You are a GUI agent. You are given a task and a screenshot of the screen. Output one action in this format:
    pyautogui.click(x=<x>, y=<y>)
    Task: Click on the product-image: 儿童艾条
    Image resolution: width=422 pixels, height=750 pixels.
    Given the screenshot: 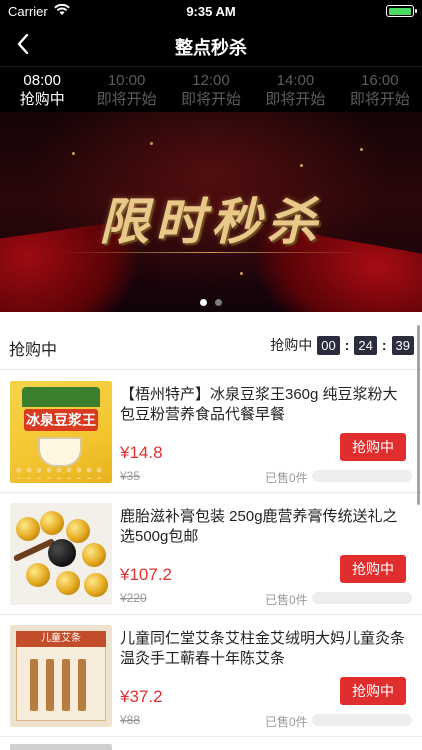 What is the action you would take?
    pyautogui.click(x=61, y=676)
    